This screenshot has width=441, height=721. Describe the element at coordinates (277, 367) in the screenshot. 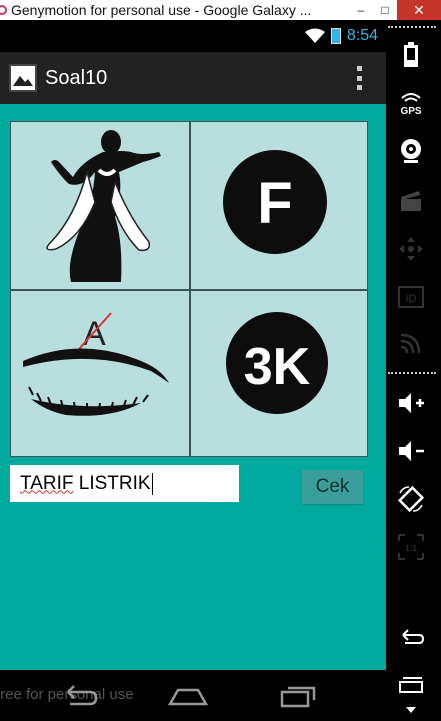

I see `svg-text: 3K` at that location.